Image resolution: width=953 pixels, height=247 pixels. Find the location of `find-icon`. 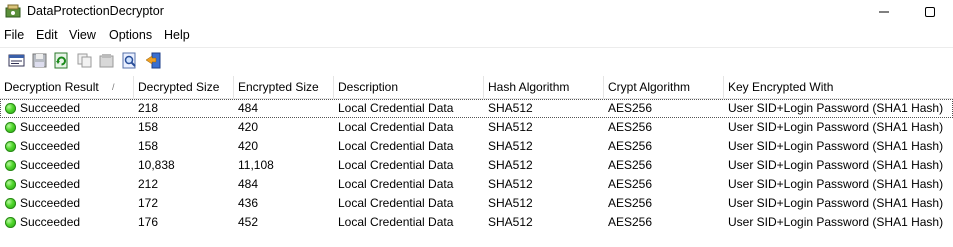

find-icon is located at coordinates (129, 60).